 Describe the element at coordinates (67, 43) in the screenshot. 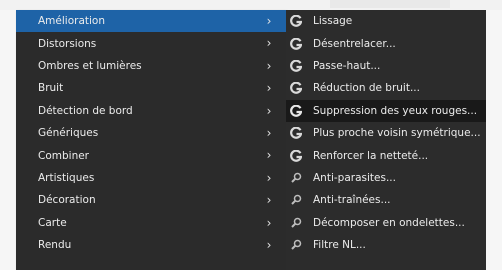

I see `menu-item-label: Distorsions` at that location.